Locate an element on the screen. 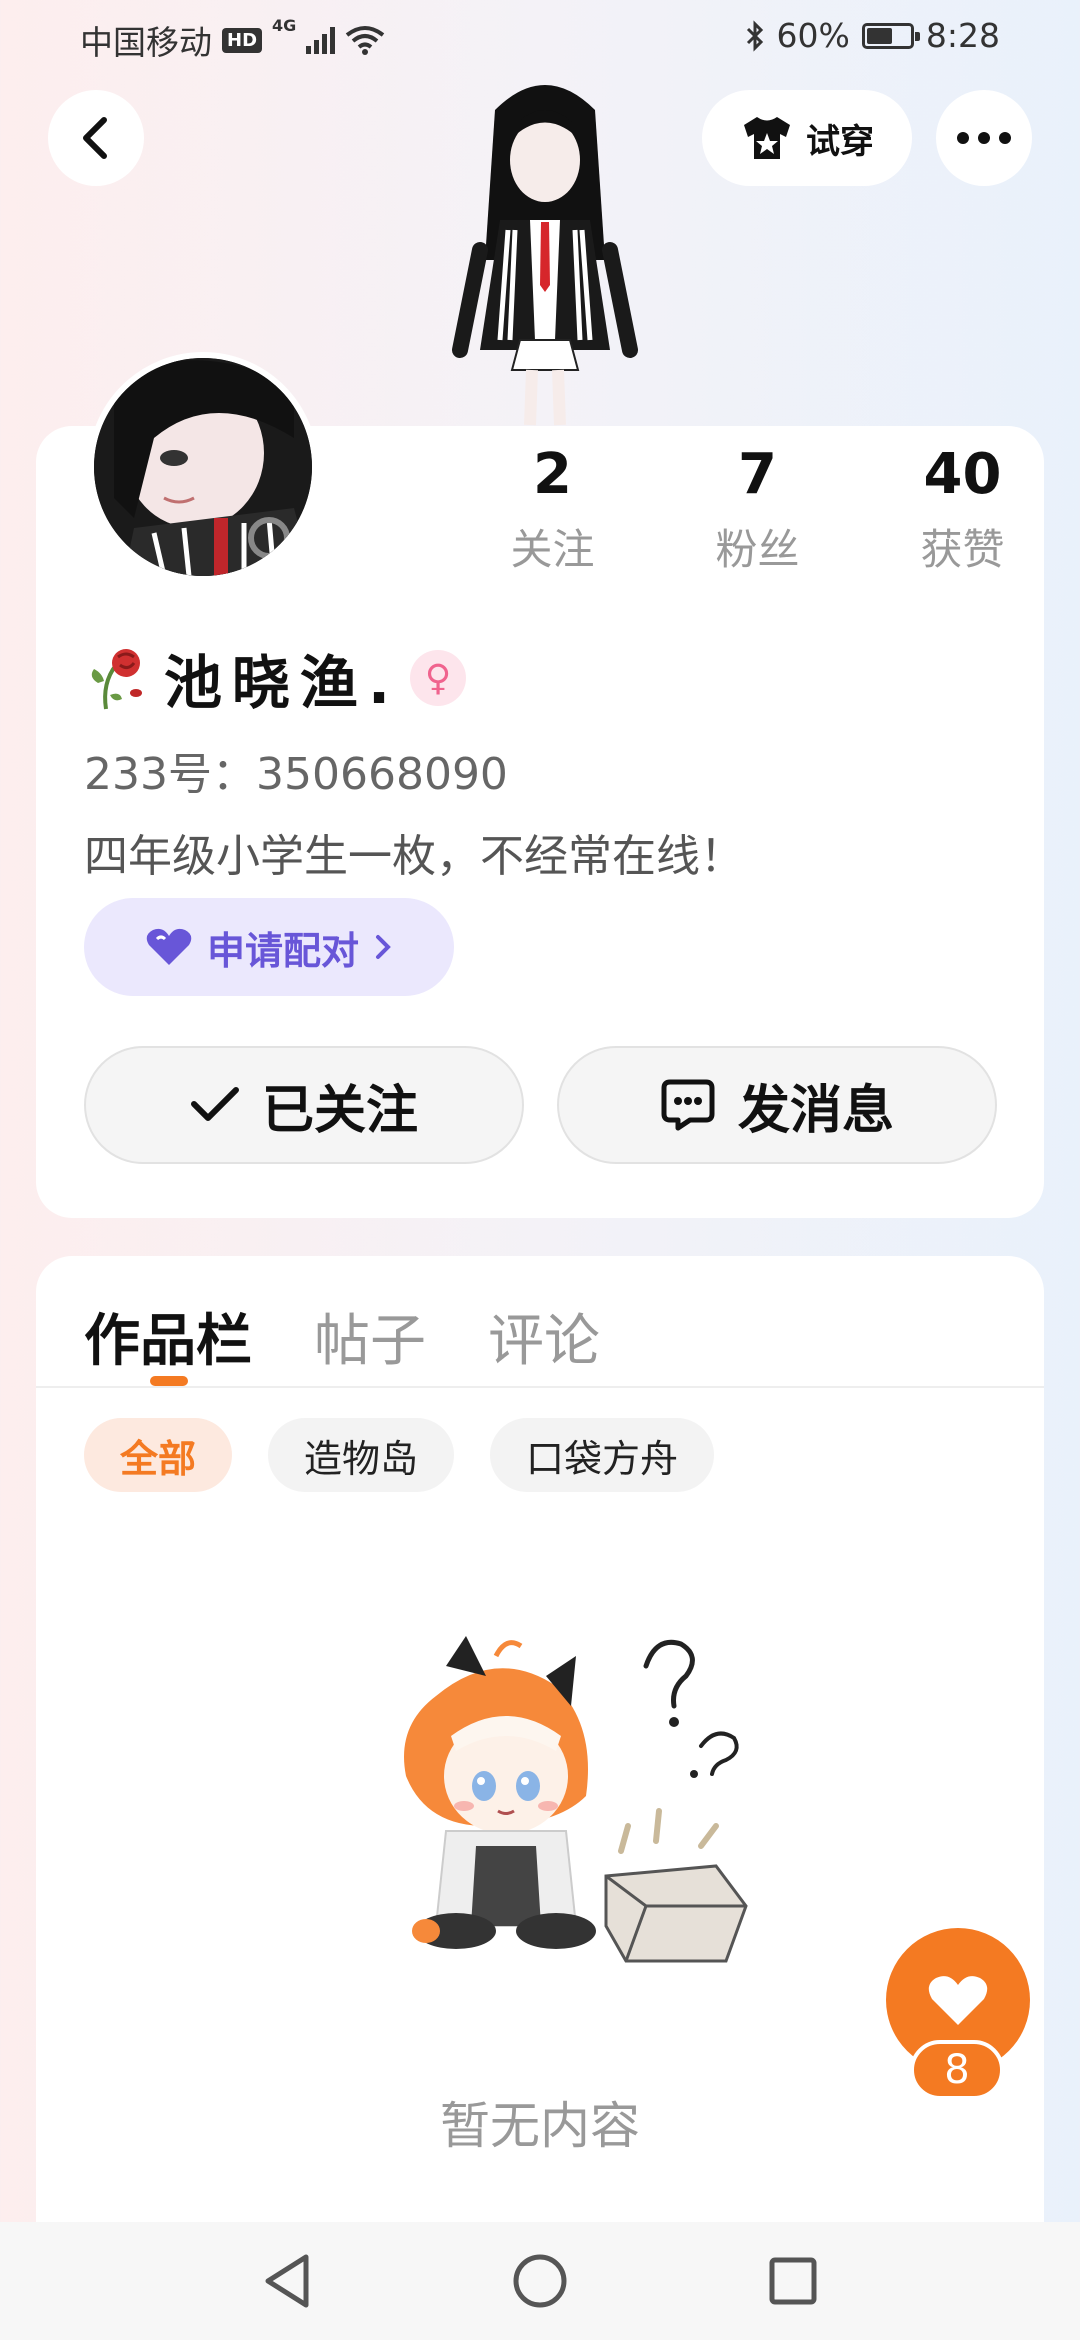 The height and width of the screenshot is (2340, 1080). followed-button: 已关注 is located at coordinates (304, 1105).